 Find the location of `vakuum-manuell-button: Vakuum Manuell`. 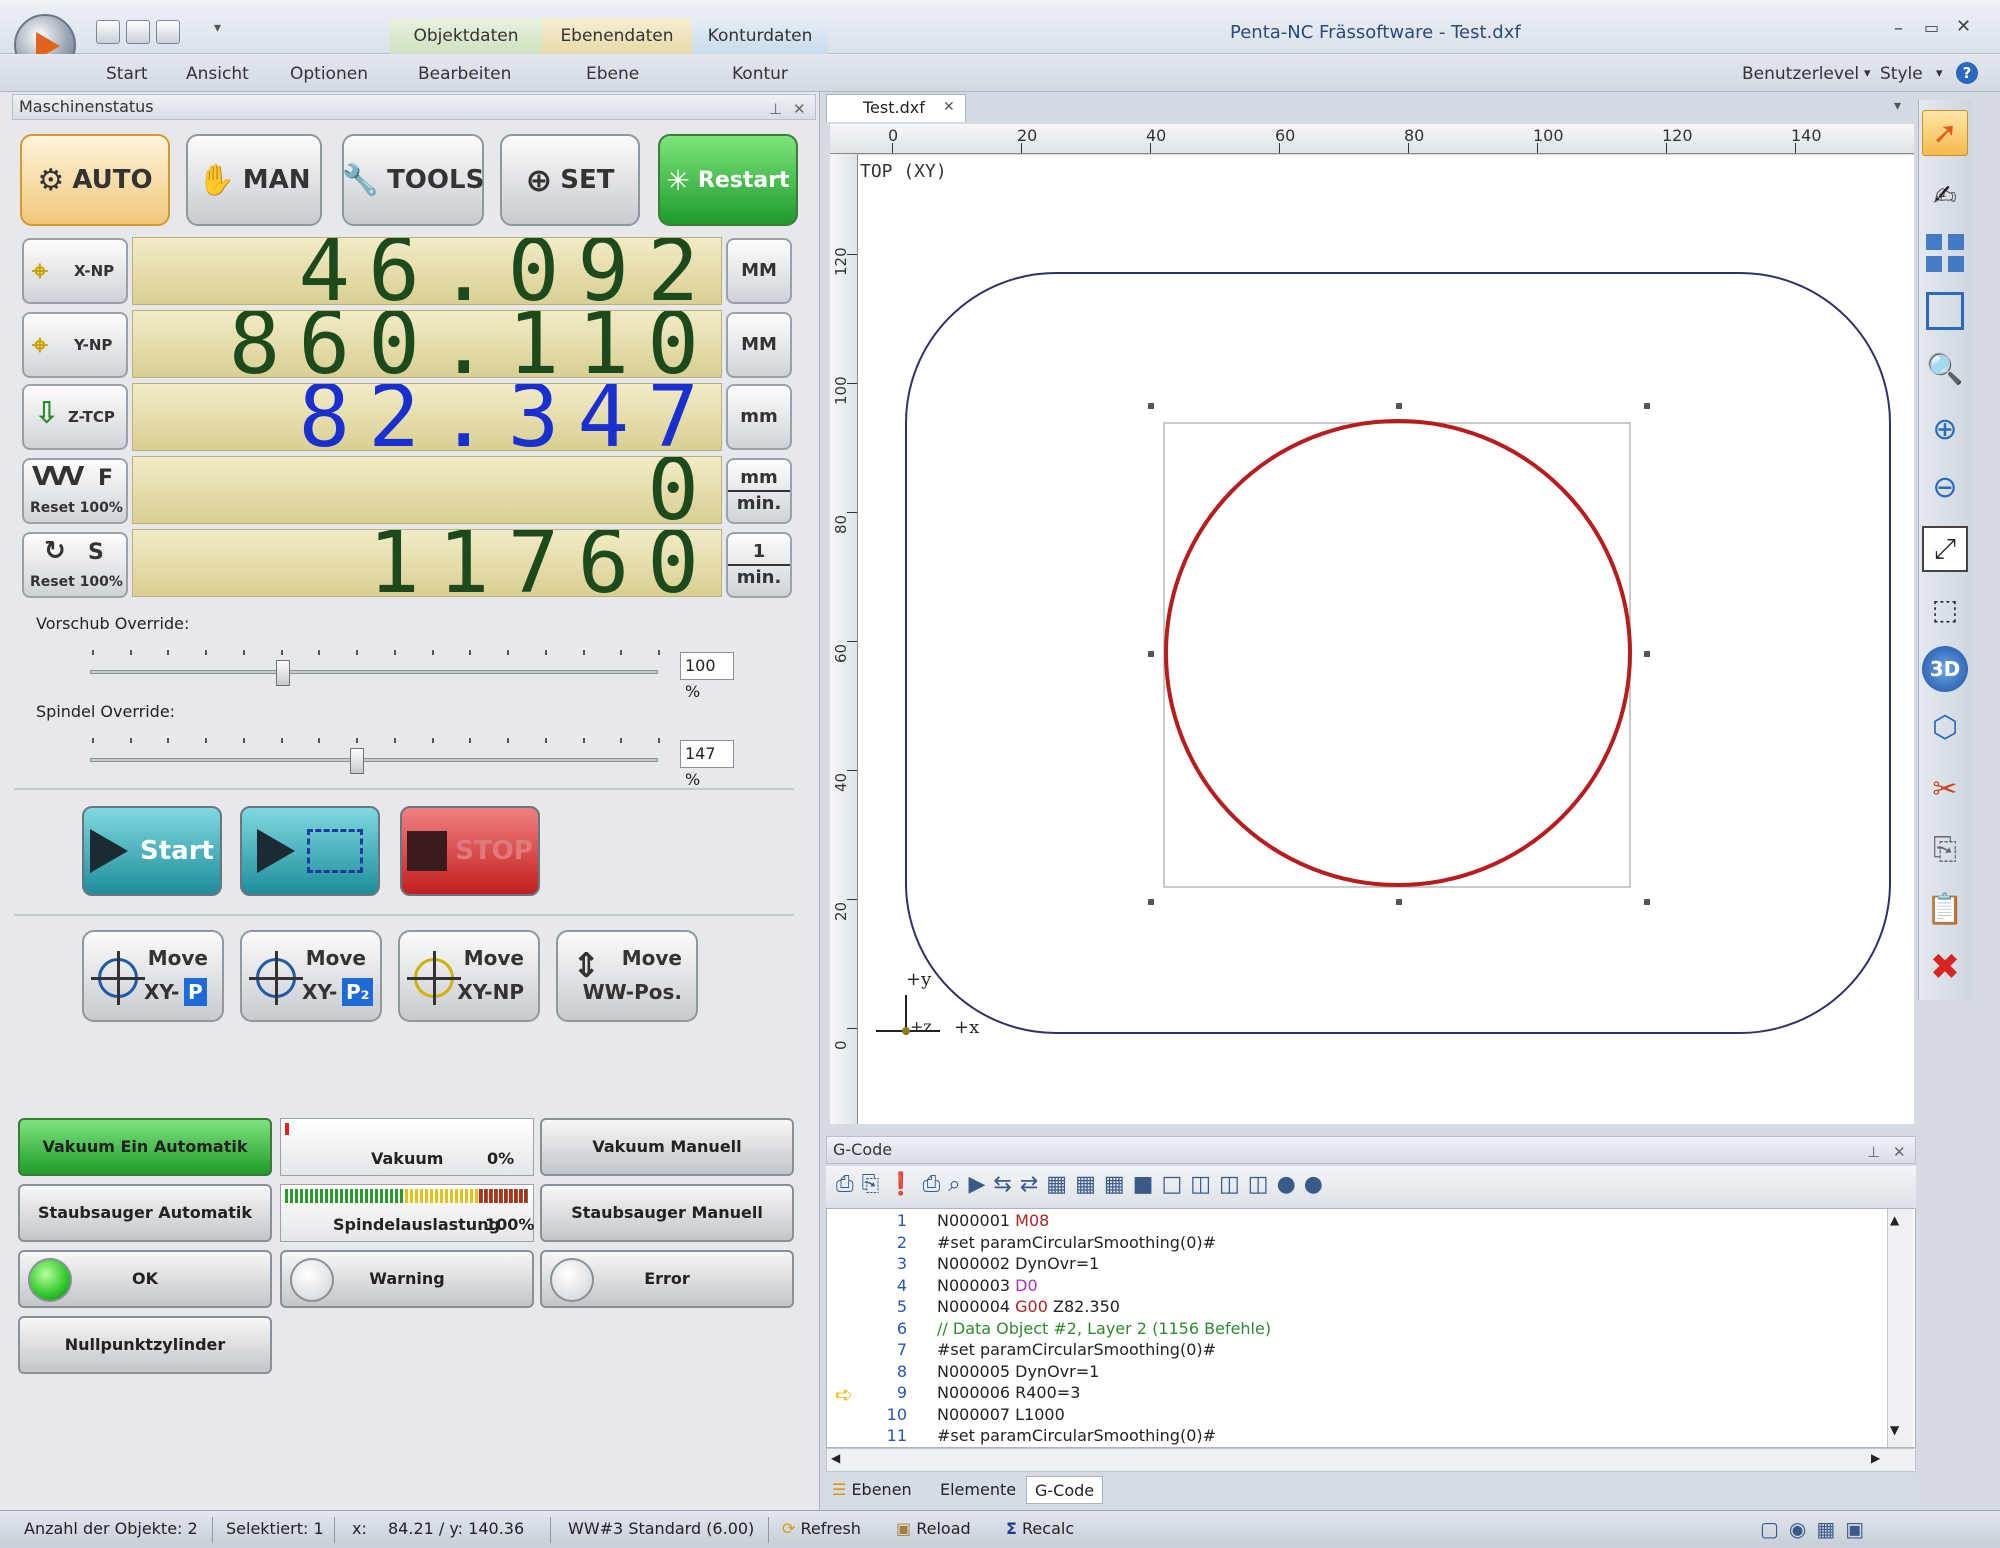

vakuum-manuell-button: Vakuum Manuell is located at coordinates (667, 1147).